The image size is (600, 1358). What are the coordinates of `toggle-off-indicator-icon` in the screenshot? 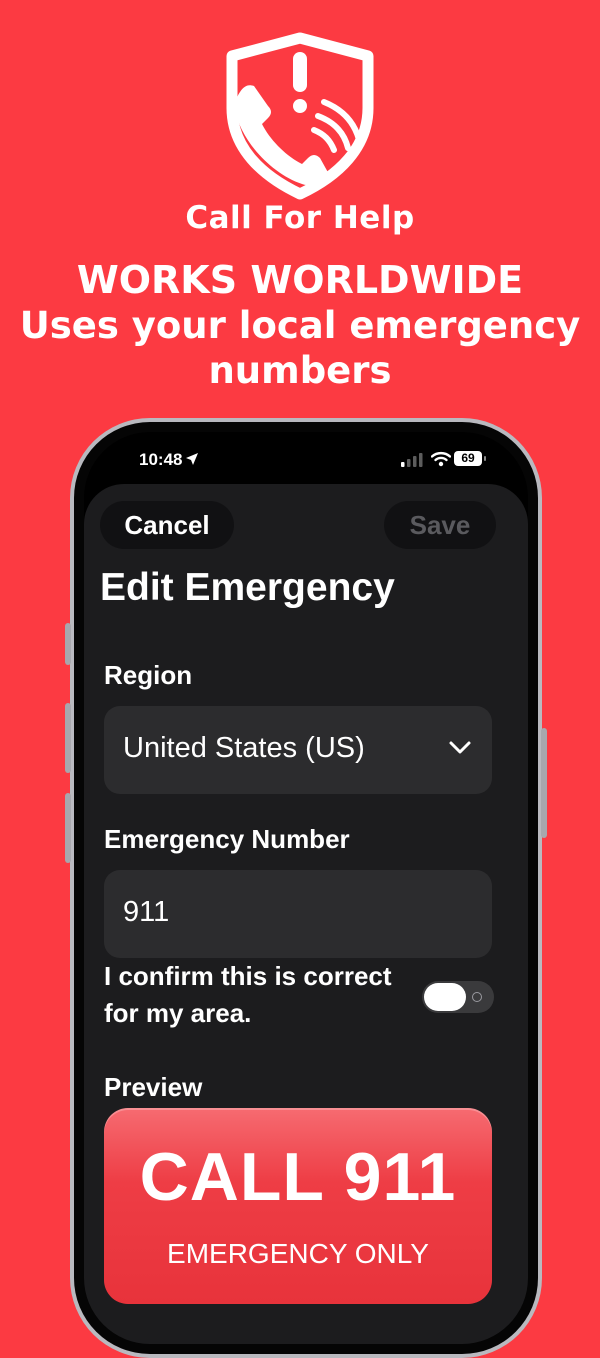 It's located at (477, 997).